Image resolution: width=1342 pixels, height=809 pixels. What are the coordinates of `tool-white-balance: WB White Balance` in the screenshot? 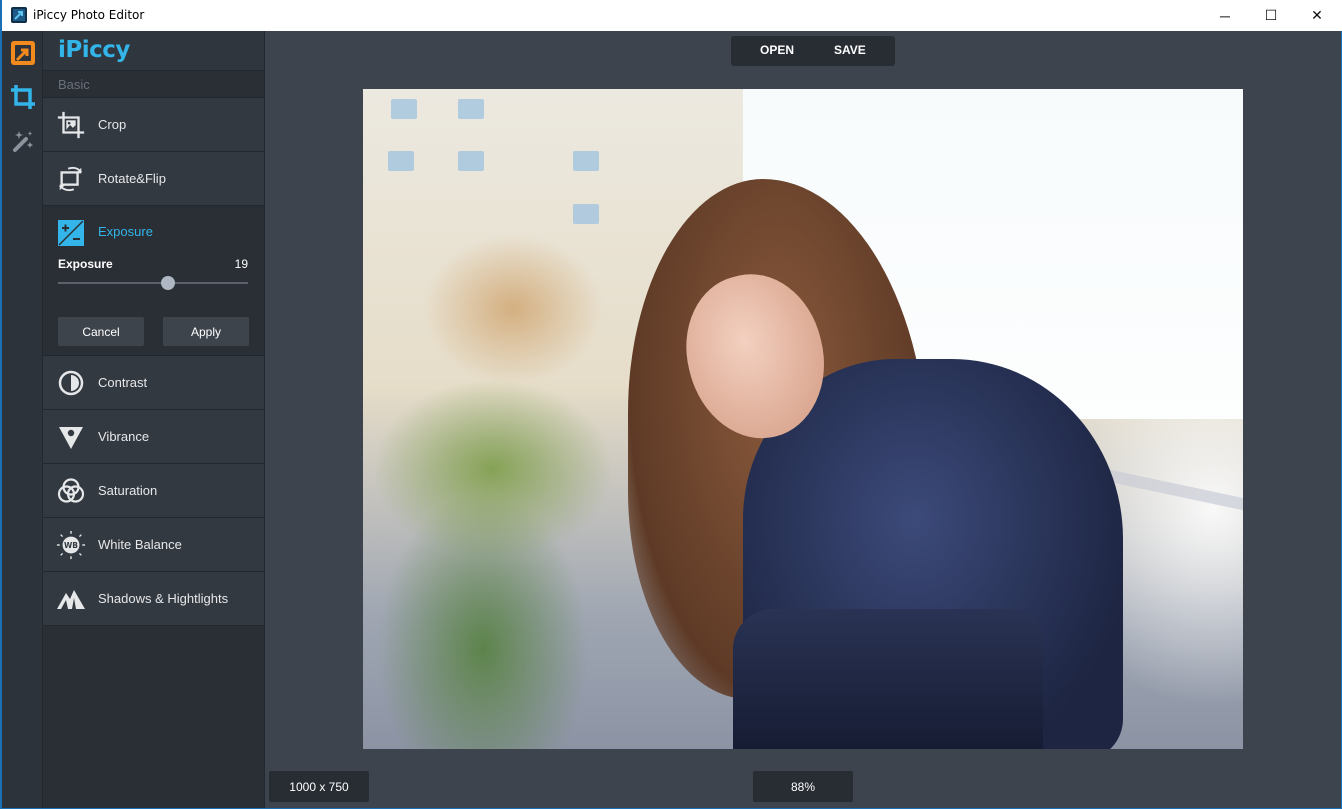 It's located at (153, 545).